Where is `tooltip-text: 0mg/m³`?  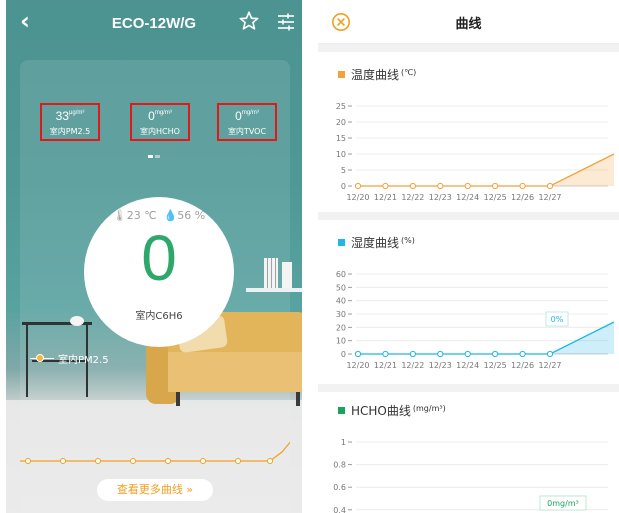
tooltip-text: 0mg/m³ is located at coordinates (563, 503).